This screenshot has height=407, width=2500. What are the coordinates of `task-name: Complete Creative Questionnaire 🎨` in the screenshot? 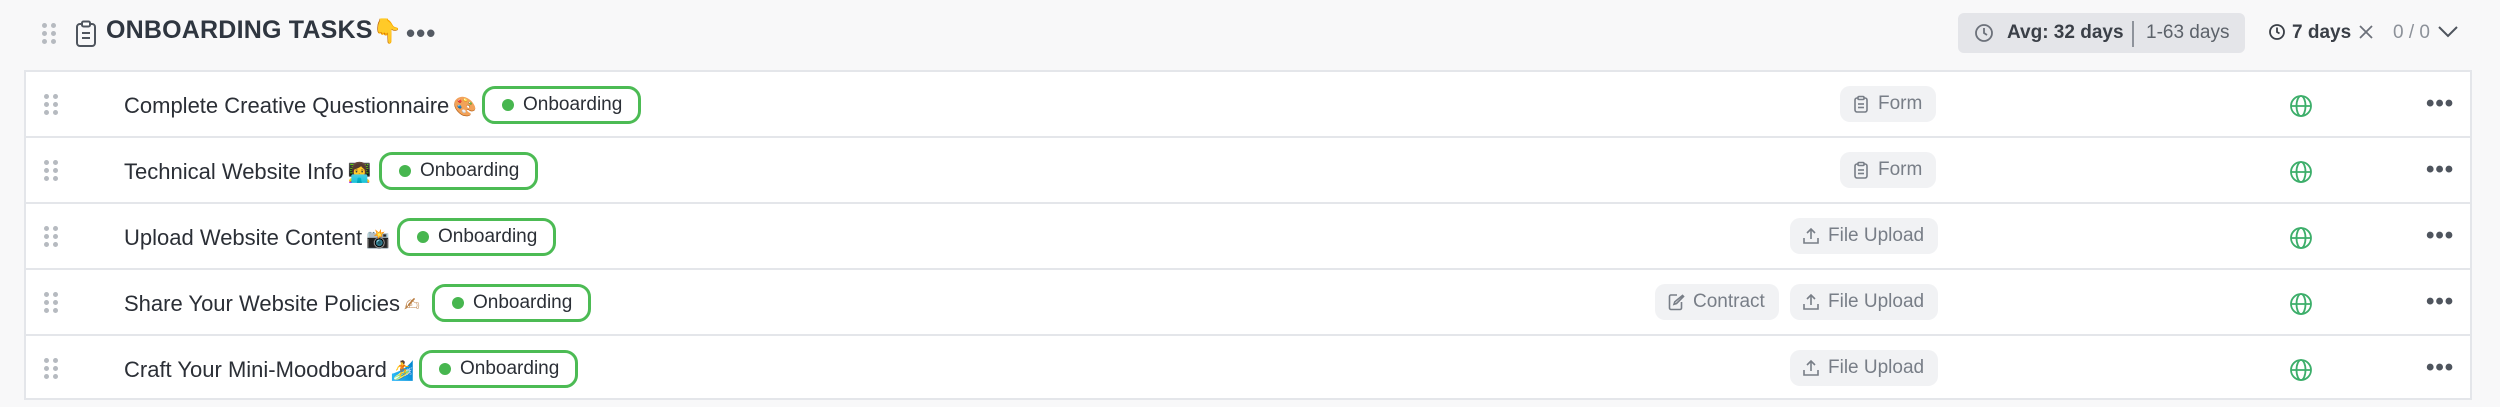 It's located at (300, 106).